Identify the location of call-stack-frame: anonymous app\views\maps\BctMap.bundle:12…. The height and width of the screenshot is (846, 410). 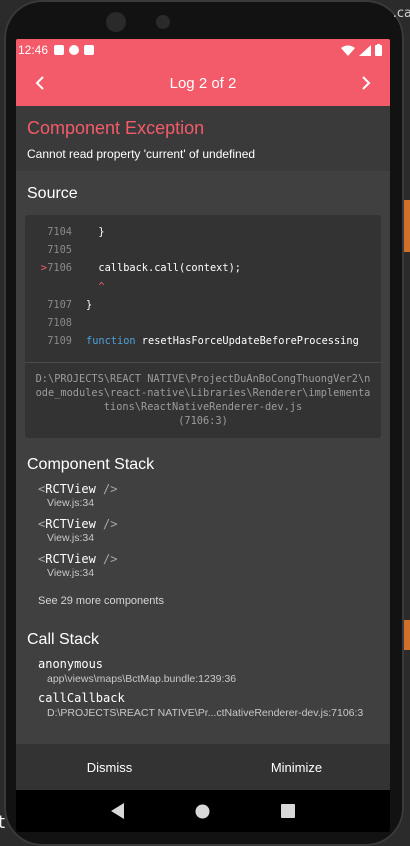
(203, 673).